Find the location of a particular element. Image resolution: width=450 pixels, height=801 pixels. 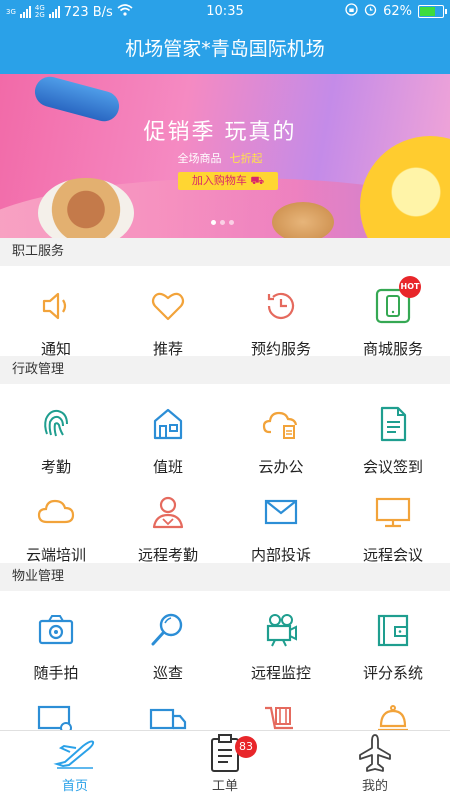

phone-icon: HOT is located at coordinates (396, 302).